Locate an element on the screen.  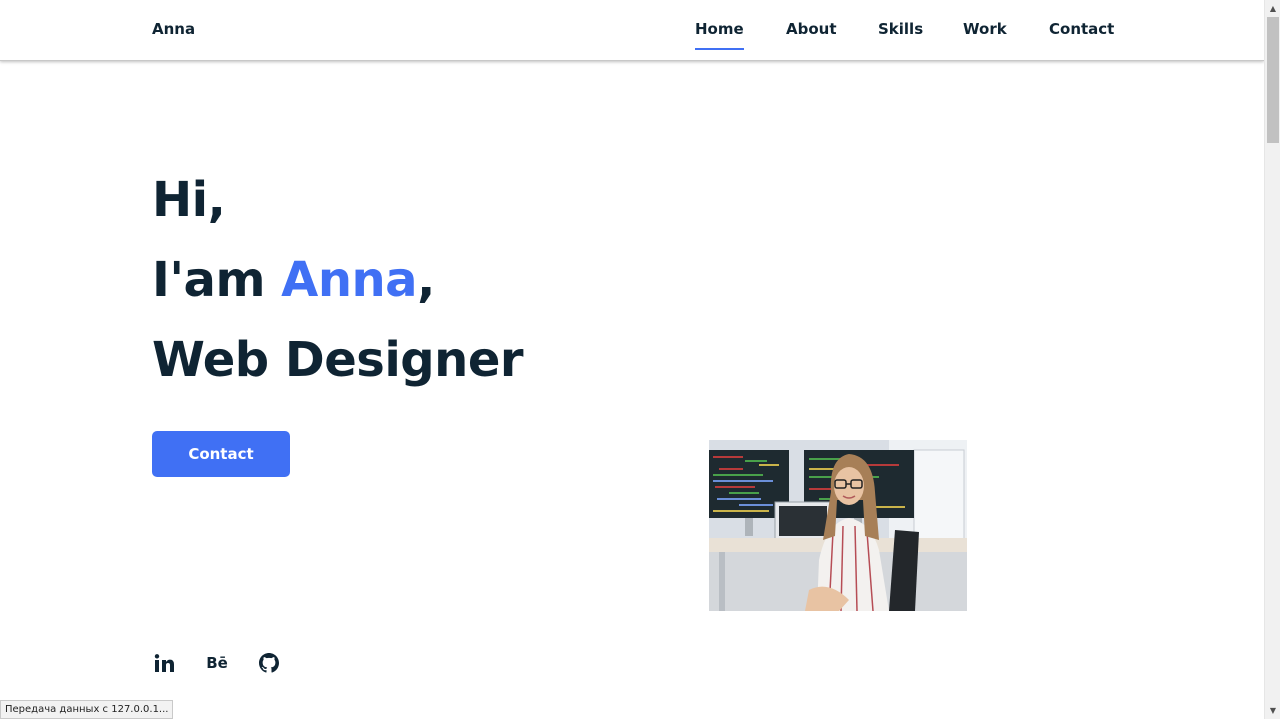
hero-intro-prefix: I'am is located at coordinates (217, 280).